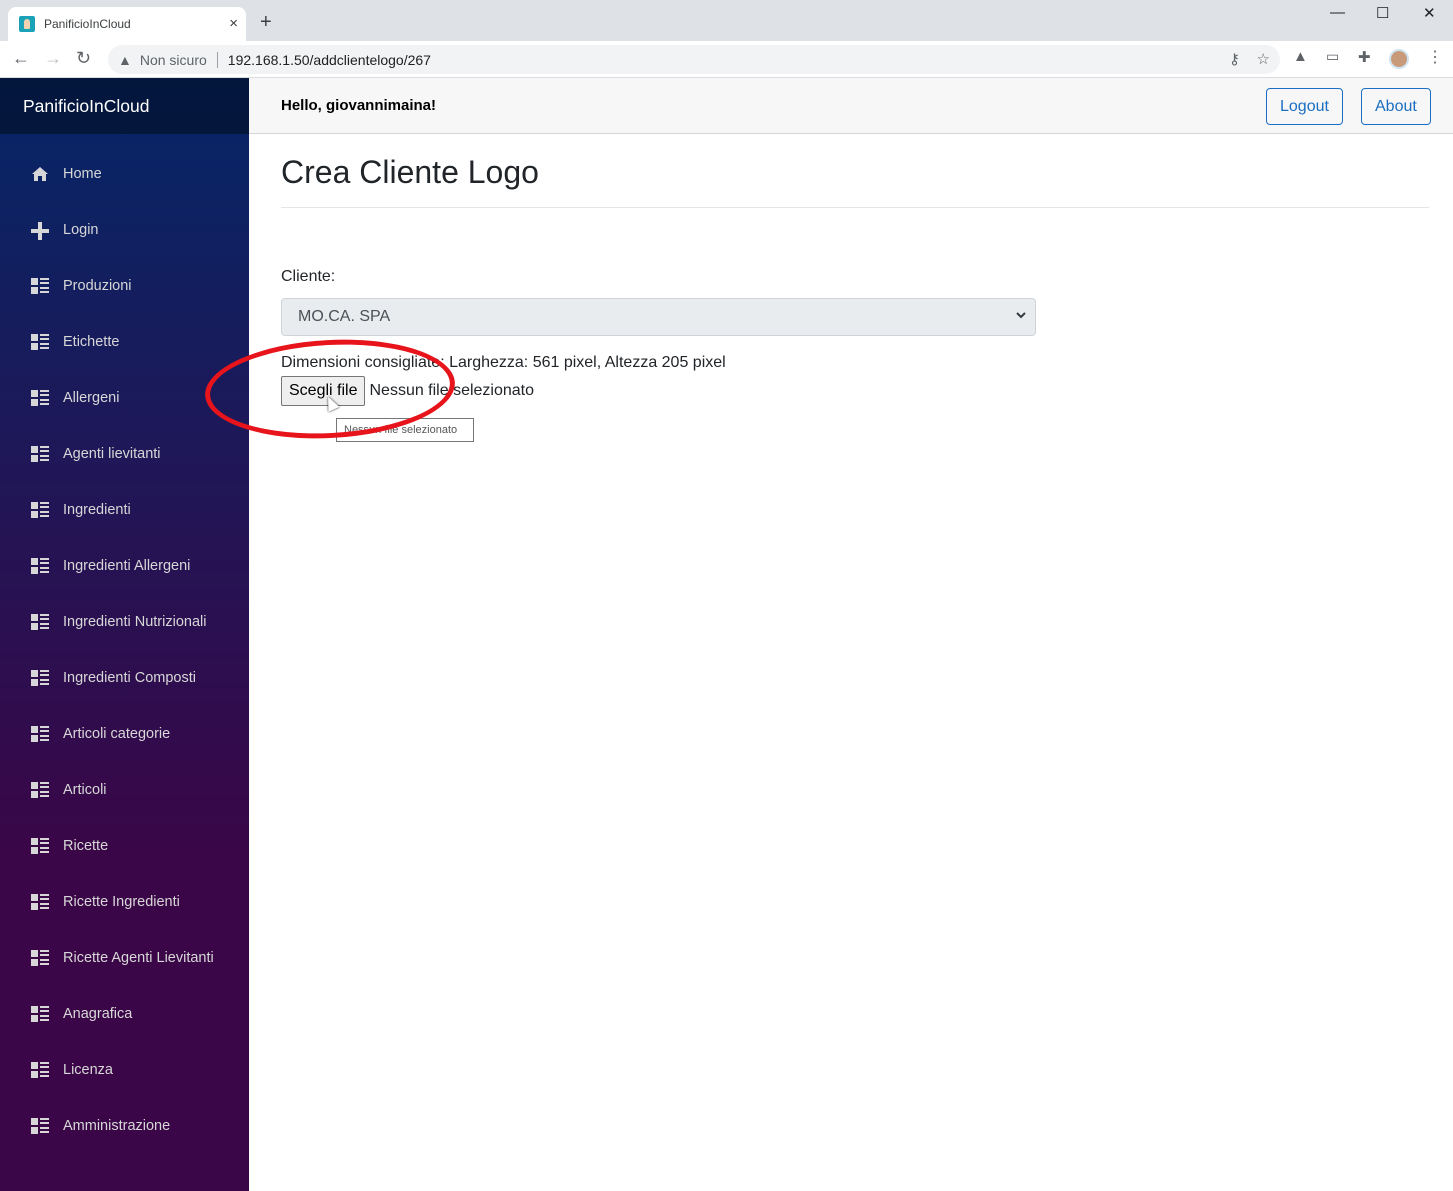 This screenshot has width=1453, height=1191. What do you see at coordinates (217, 59) in the screenshot?
I see `divider` at bounding box center [217, 59].